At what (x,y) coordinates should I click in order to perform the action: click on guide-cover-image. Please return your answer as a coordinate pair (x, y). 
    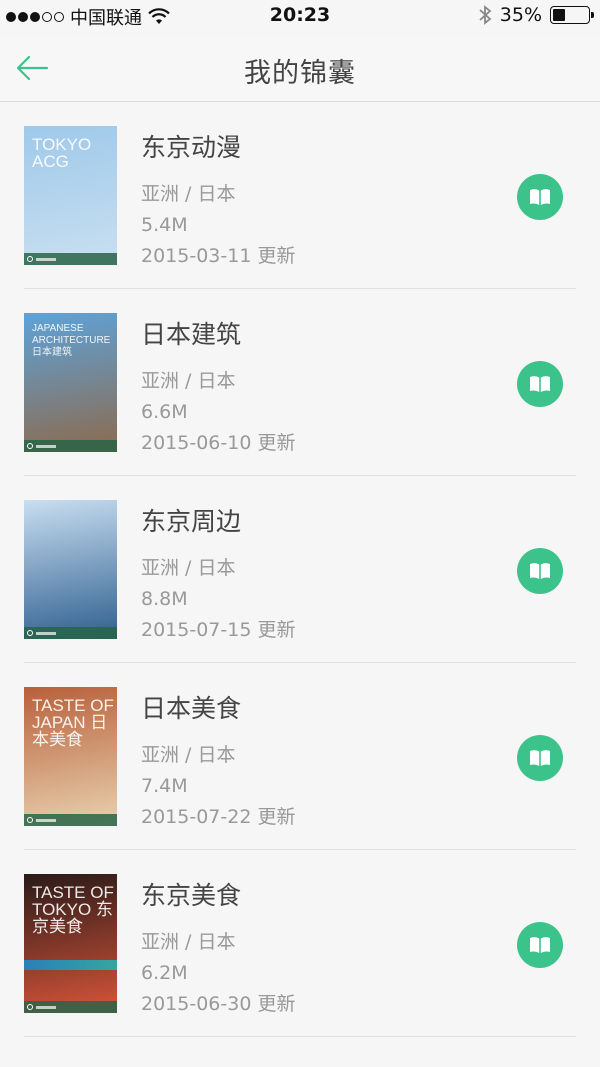
    Looking at the image, I should click on (70, 569).